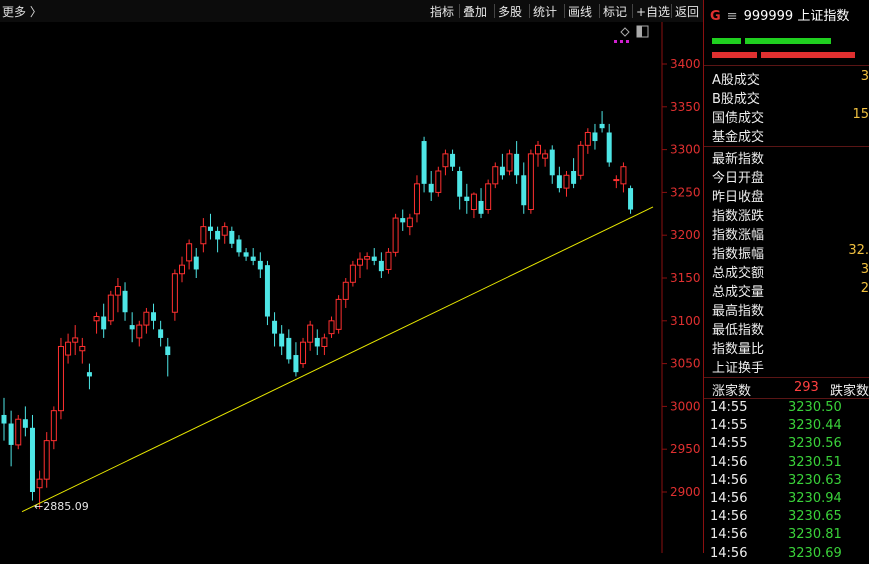 The height and width of the screenshot is (564, 869). I want to click on toolbar-button-0: 指标, so click(442, 11).